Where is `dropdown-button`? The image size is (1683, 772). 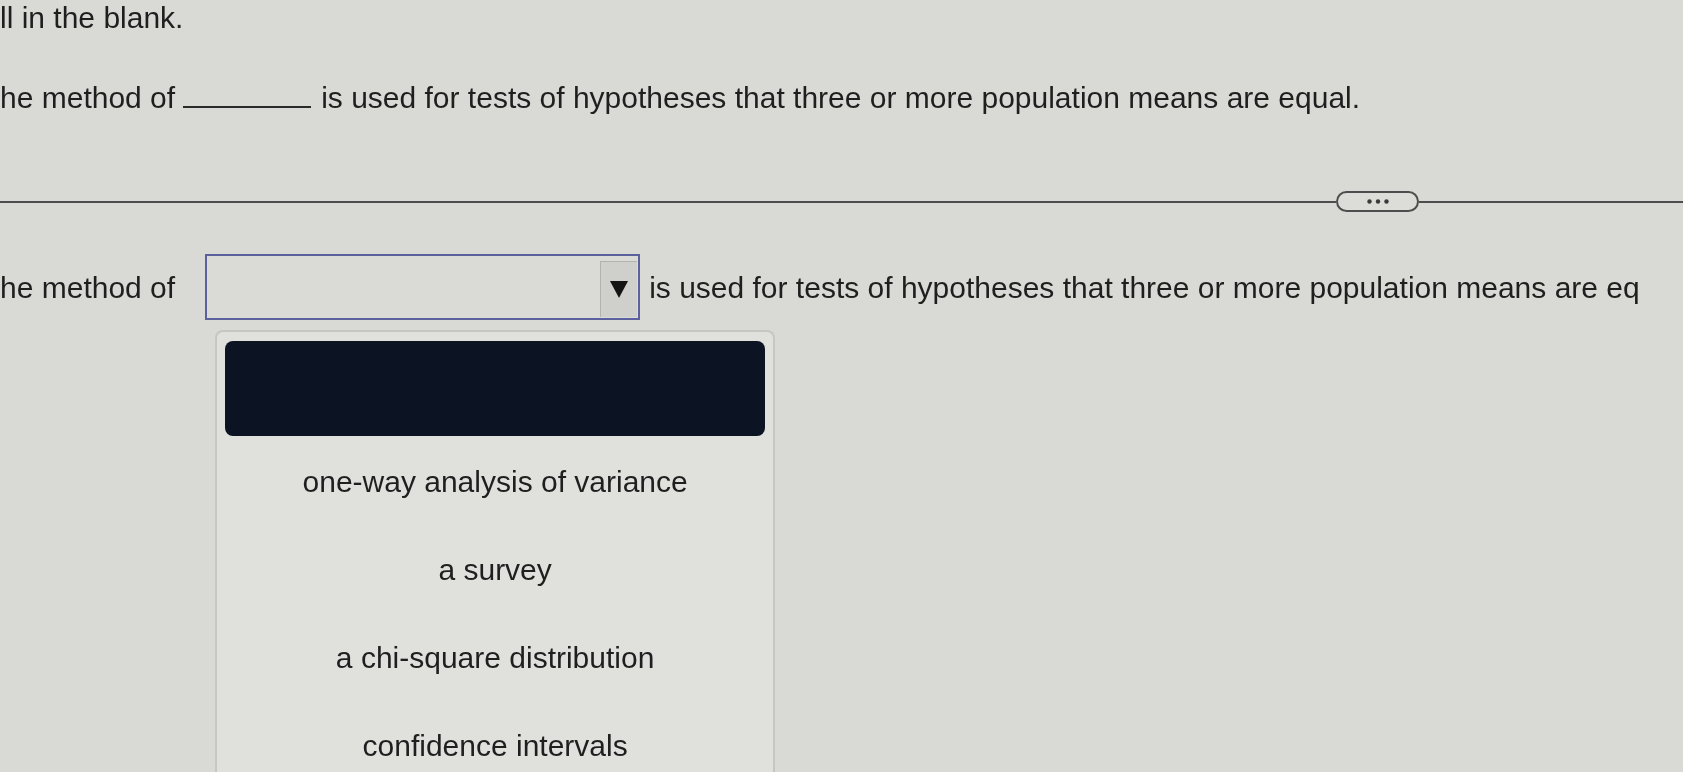 dropdown-button is located at coordinates (619, 289).